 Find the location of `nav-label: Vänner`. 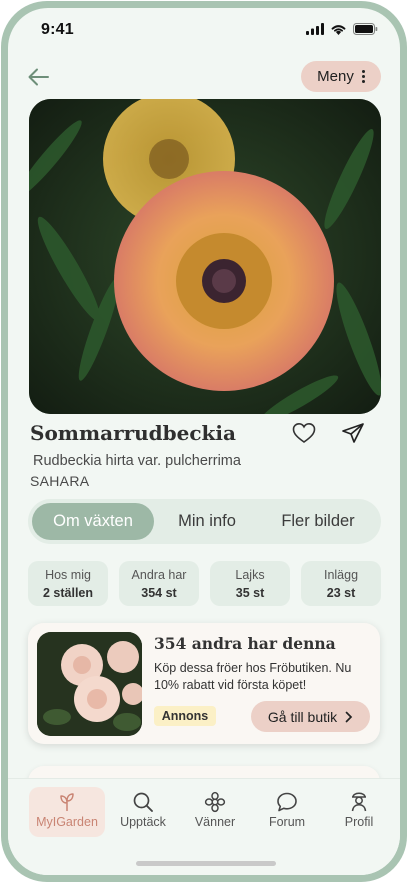

nav-label: Vänner is located at coordinates (215, 822).